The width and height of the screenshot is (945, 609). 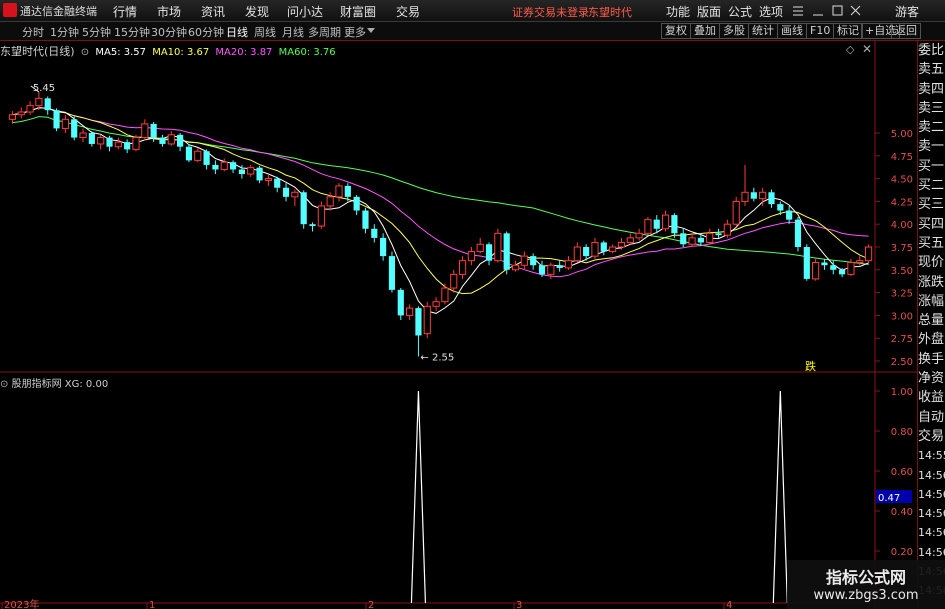 What do you see at coordinates (64, 32) in the screenshot?
I see `period-1min: 1分钟` at bounding box center [64, 32].